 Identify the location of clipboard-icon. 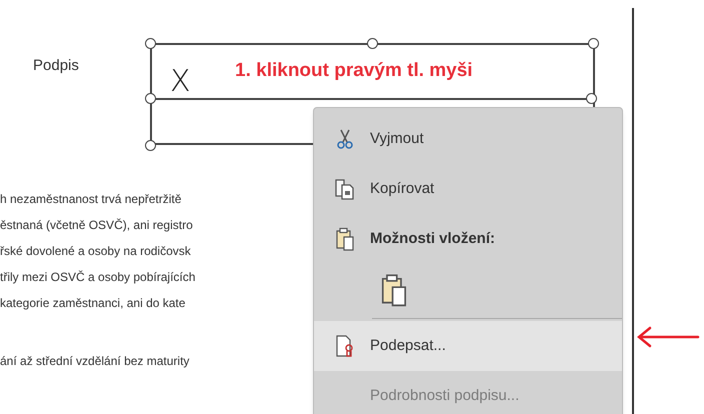
(345, 239).